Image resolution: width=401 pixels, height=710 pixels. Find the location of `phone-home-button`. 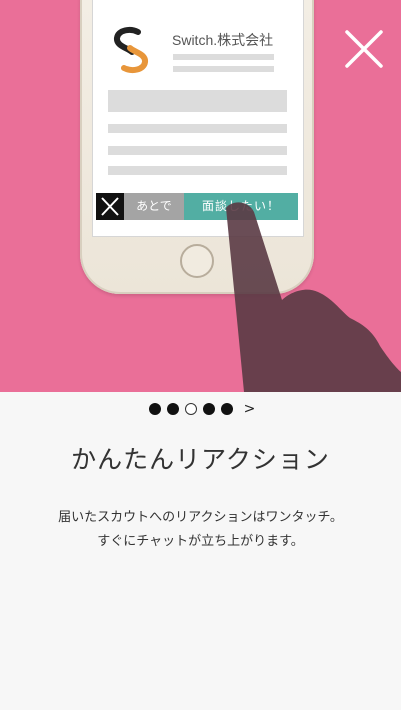

phone-home-button is located at coordinates (197, 261).